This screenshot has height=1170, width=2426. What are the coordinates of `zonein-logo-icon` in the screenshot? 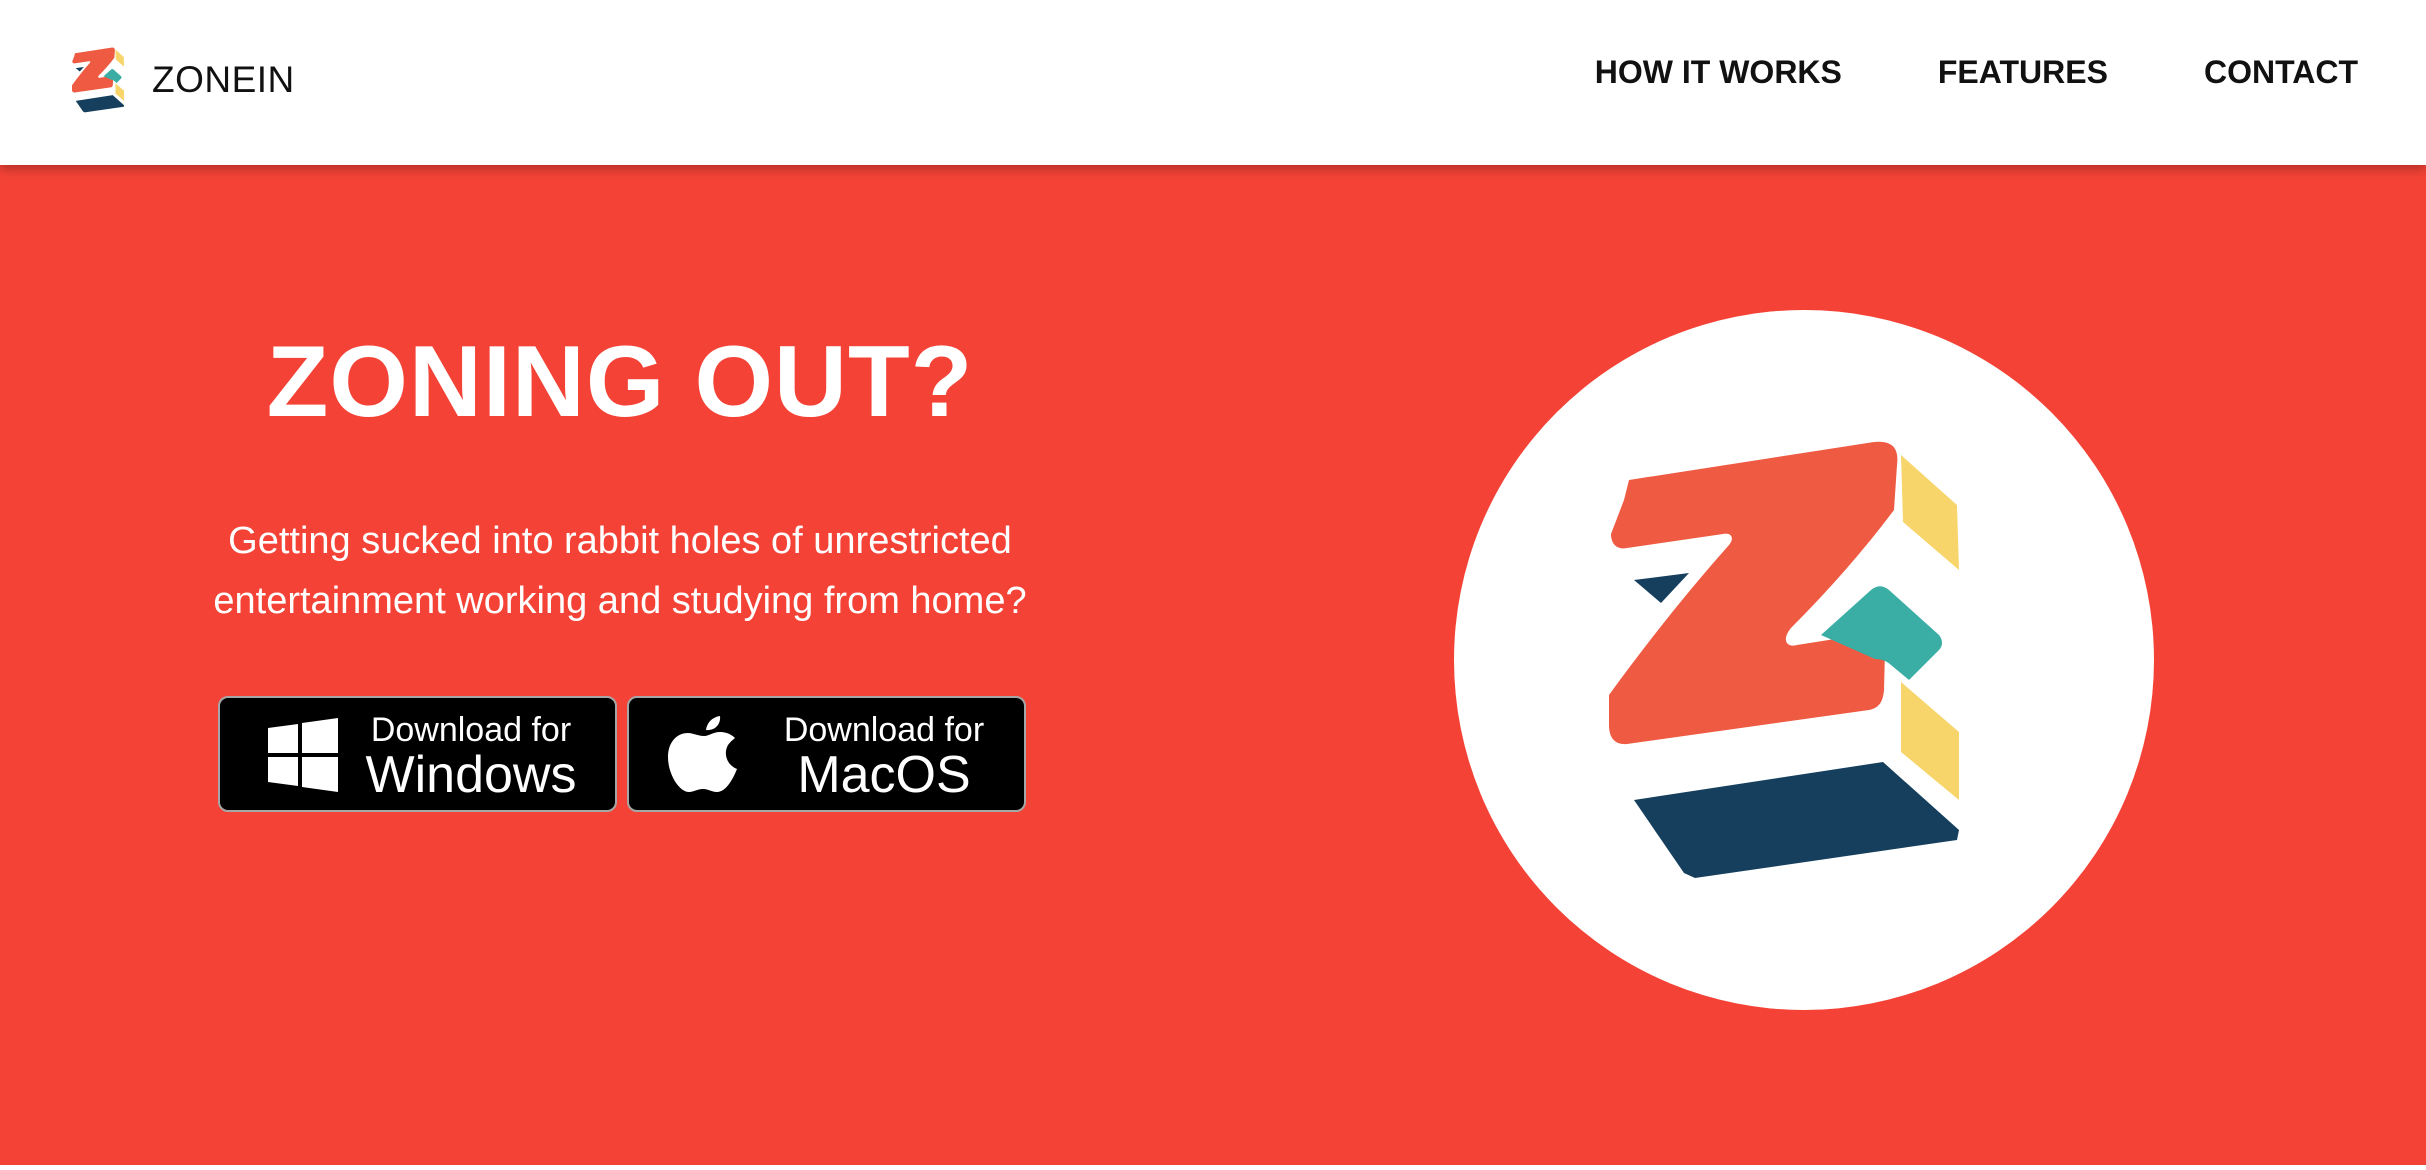 It's located at (98, 80).